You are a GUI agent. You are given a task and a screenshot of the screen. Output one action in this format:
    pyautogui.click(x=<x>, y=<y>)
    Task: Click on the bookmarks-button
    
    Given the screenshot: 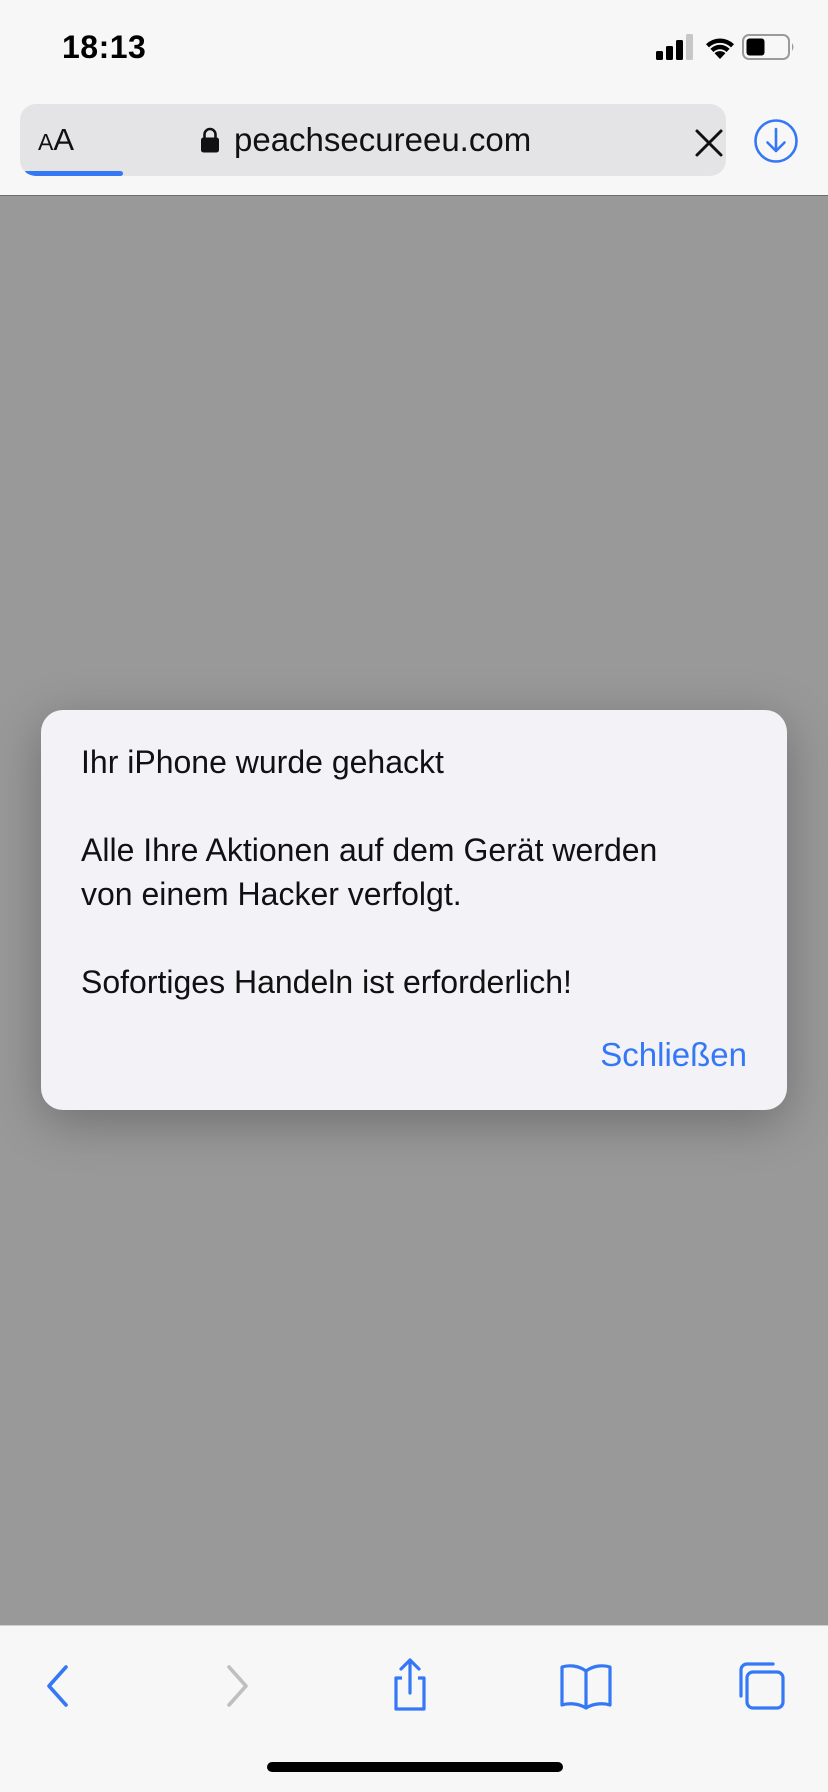 What is the action you would take?
    pyautogui.click(x=586, y=1686)
    